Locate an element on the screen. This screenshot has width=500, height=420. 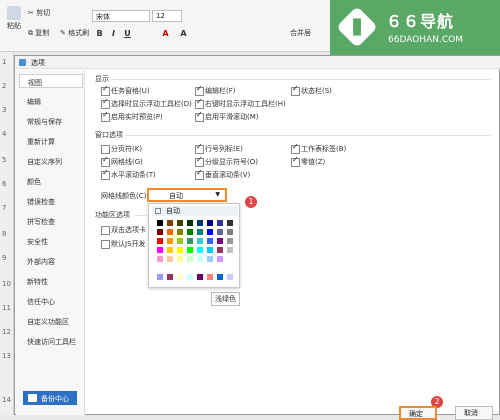
sidebar-item-security: 安全性 is located at coordinates (51, 241).